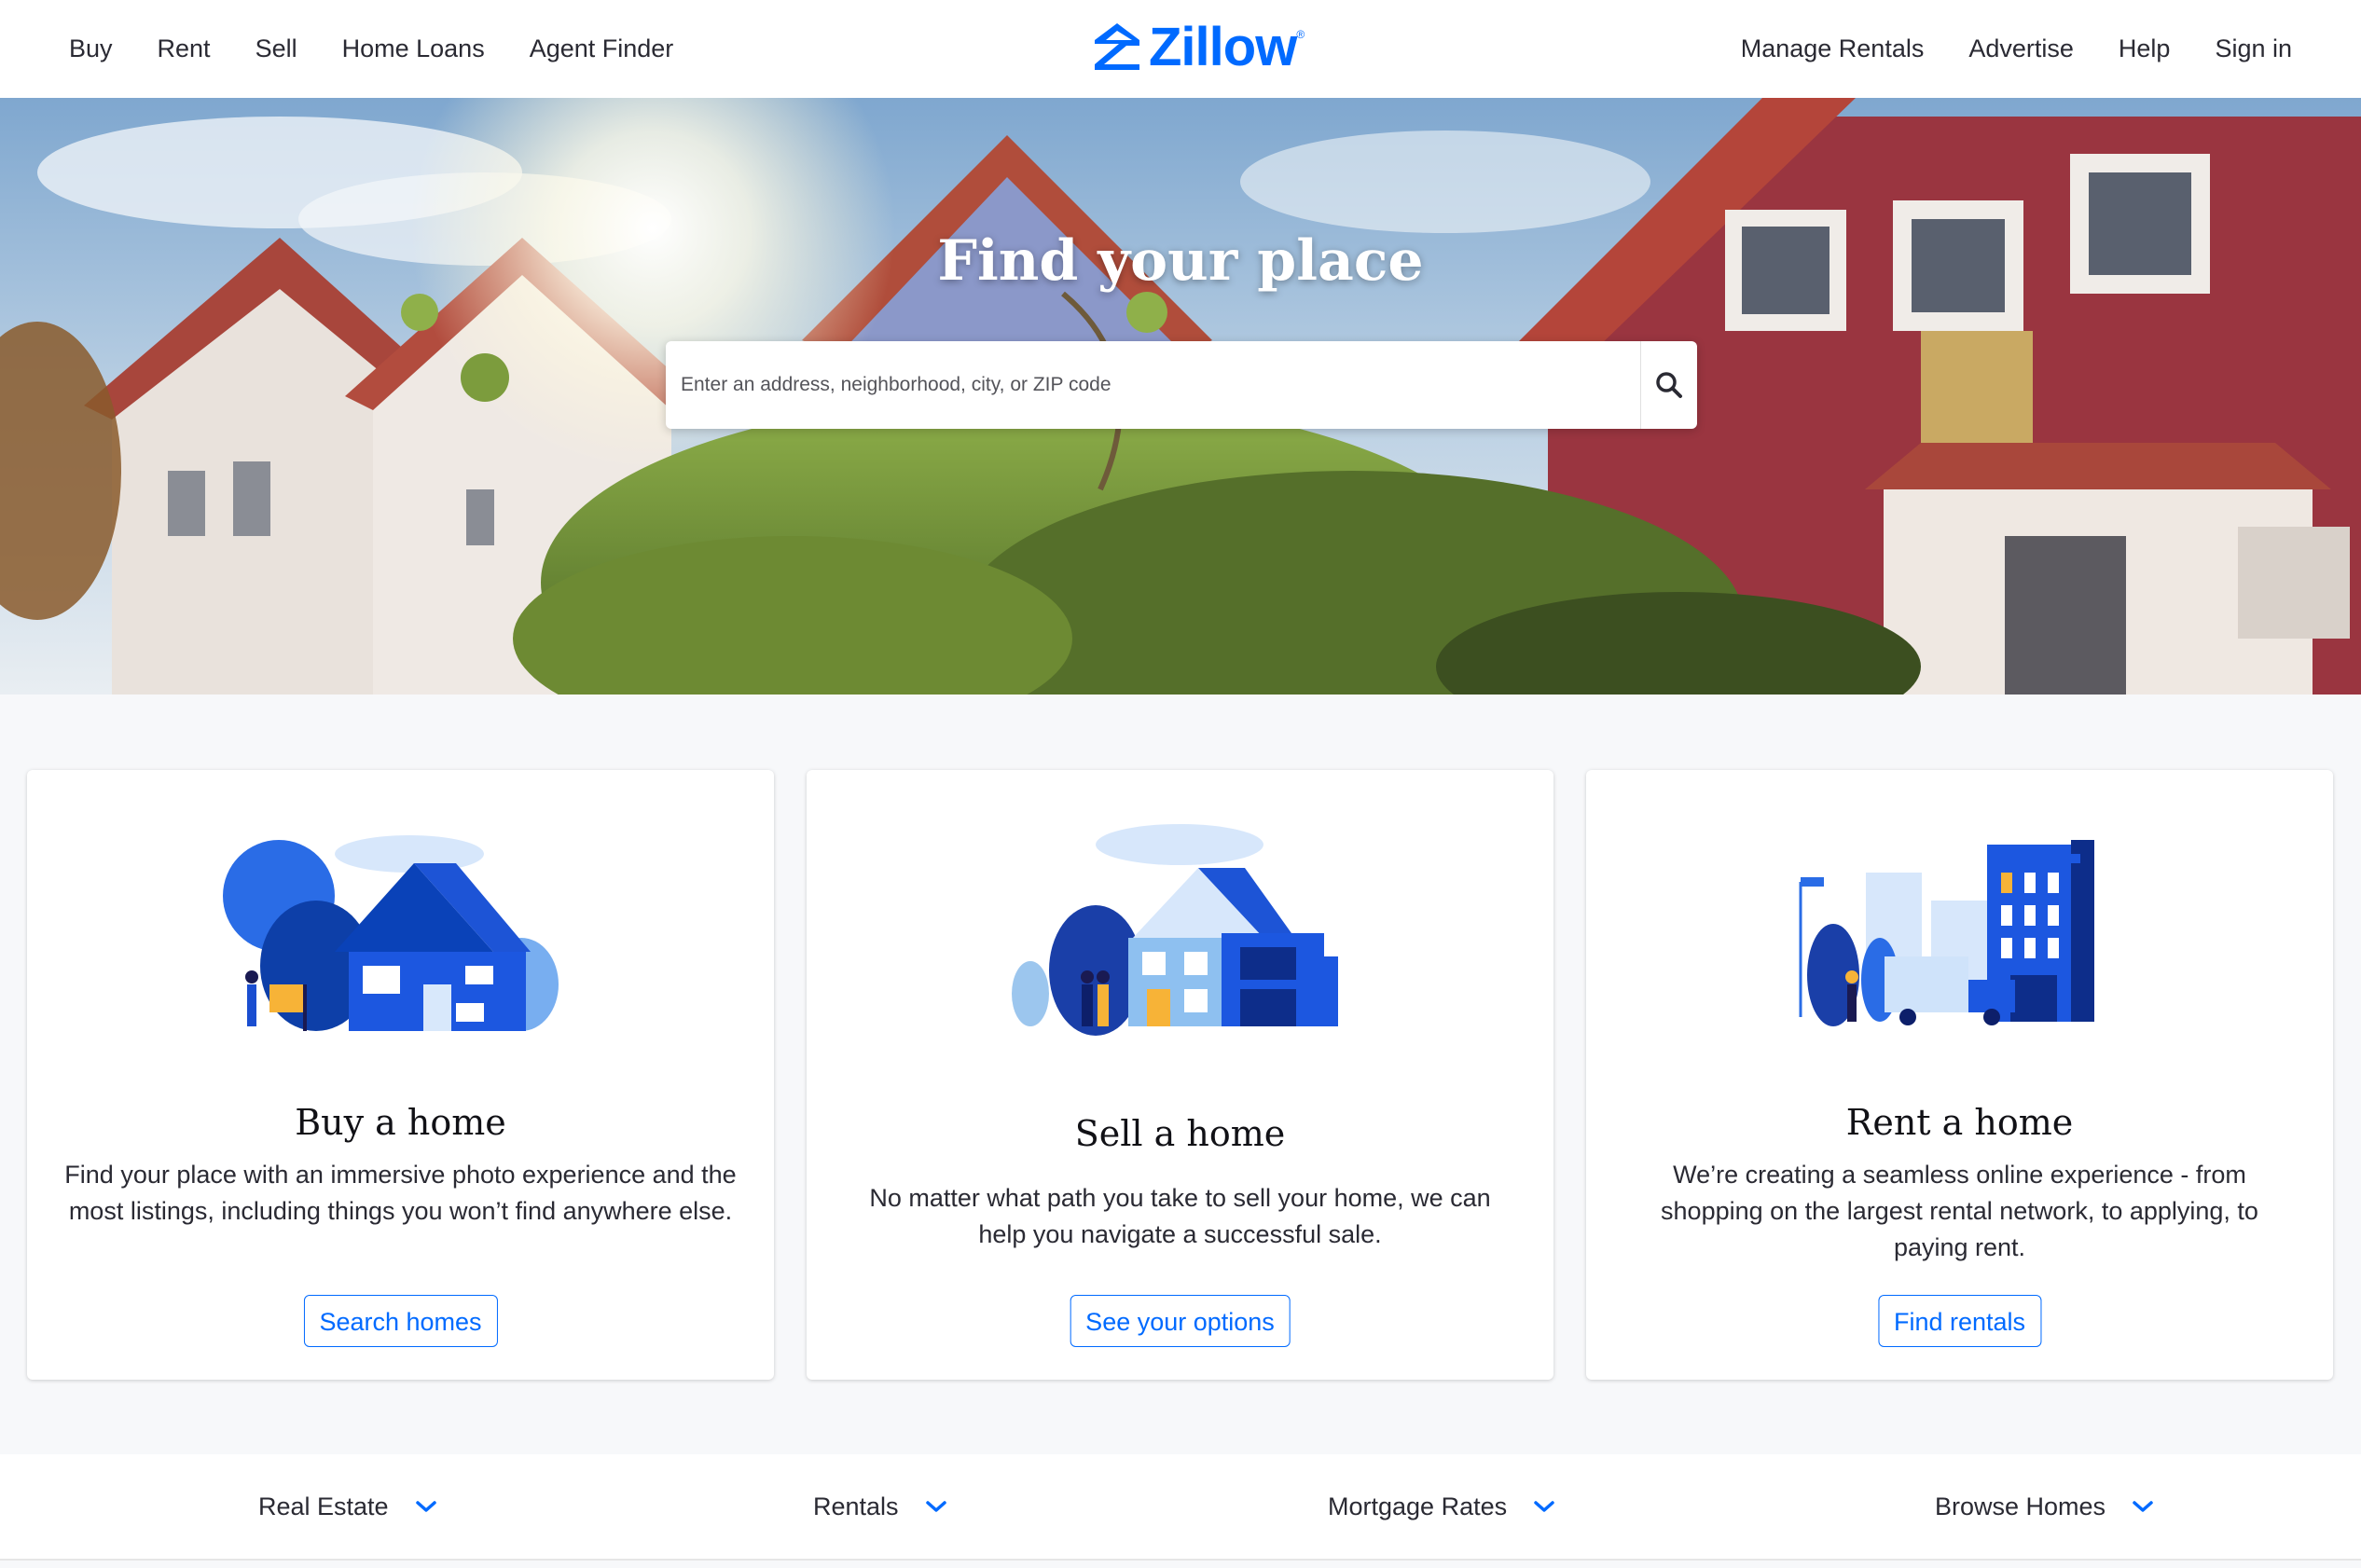 This screenshot has width=2361, height=1568. I want to click on dropdown-mortgage-rates: Mortgage Rates, so click(1441, 1506).